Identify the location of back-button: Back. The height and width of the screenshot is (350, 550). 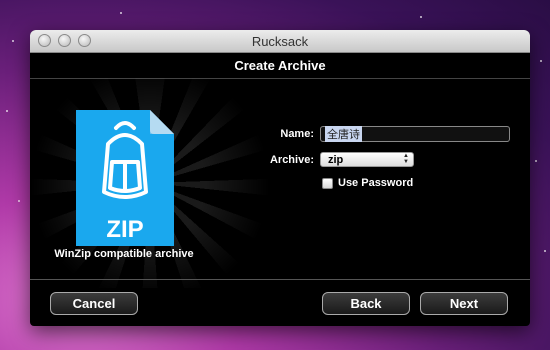
(366, 303).